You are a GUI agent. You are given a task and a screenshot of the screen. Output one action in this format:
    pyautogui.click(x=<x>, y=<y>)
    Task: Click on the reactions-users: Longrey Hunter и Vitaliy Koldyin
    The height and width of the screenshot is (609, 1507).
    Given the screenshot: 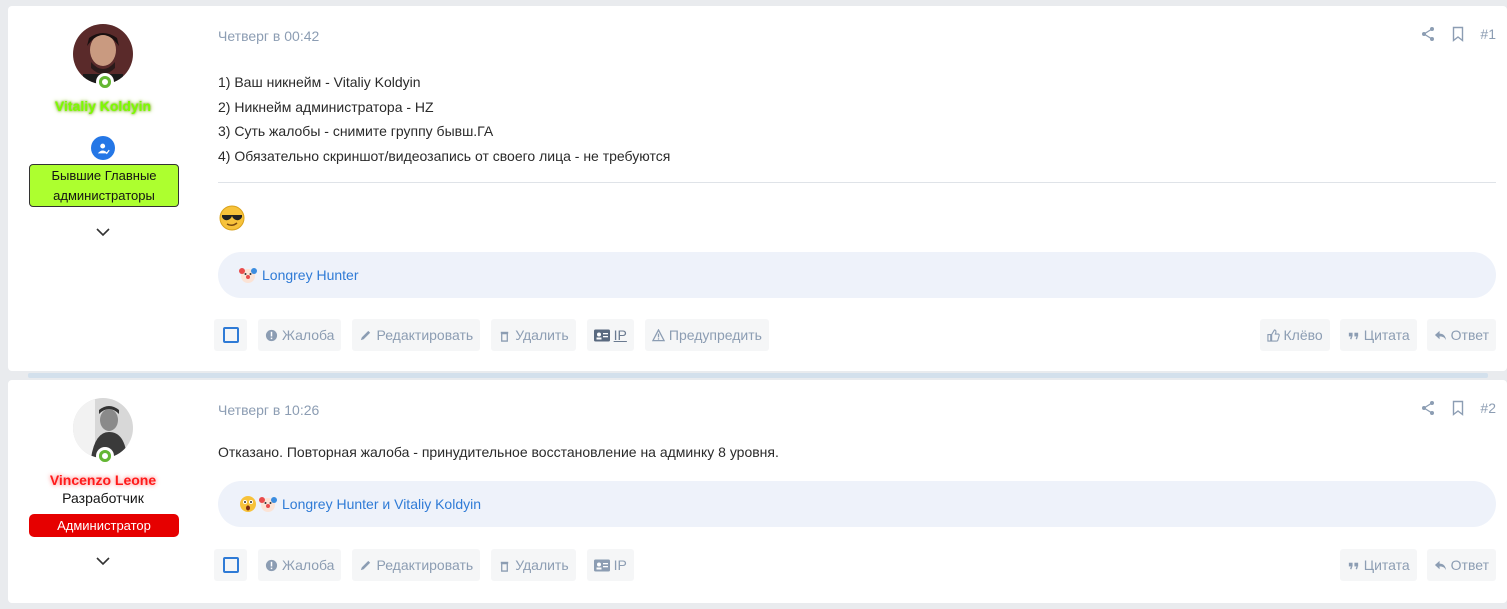 What is the action you would take?
    pyautogui.click(x=381, y=504)
    